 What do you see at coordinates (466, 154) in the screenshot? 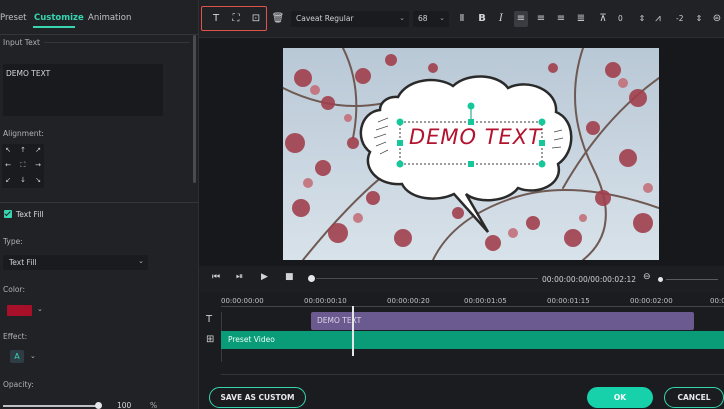
I see `speech-bubble-shape` at bounding box center [466, 154].